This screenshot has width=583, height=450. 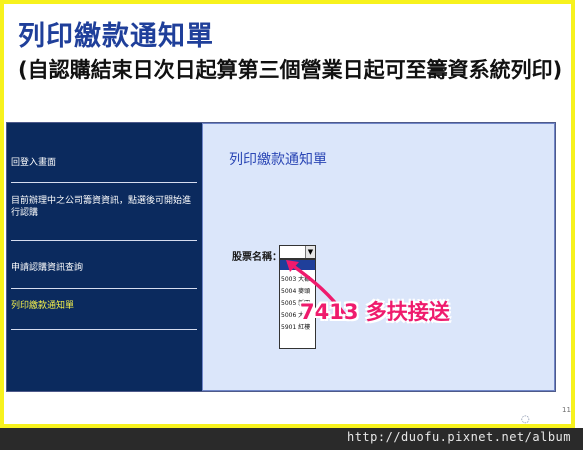 What do you see at coordinates (104, 306) in the screenshot?
I see `sidebar-item-print-notice: 列印繳款通知單` at bounding box center [104, 306].